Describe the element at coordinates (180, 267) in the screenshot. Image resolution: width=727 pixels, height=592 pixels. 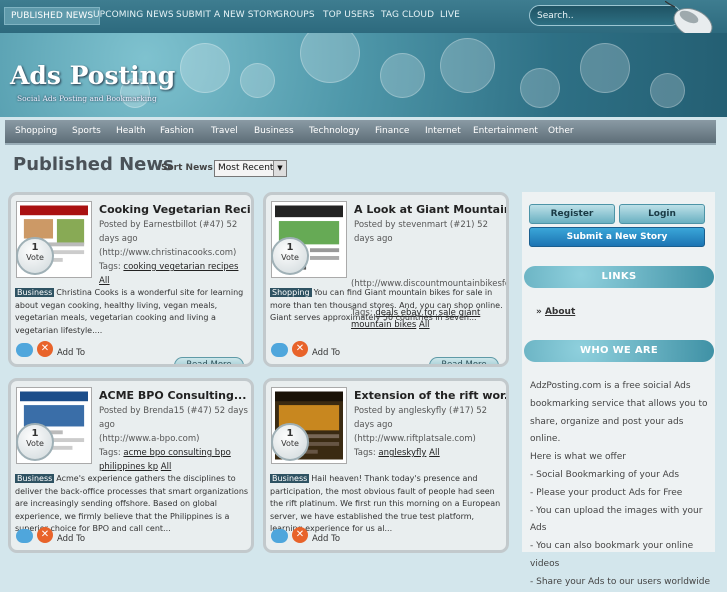
I see `tag-link: cooking vegetarian recipes` at that location.